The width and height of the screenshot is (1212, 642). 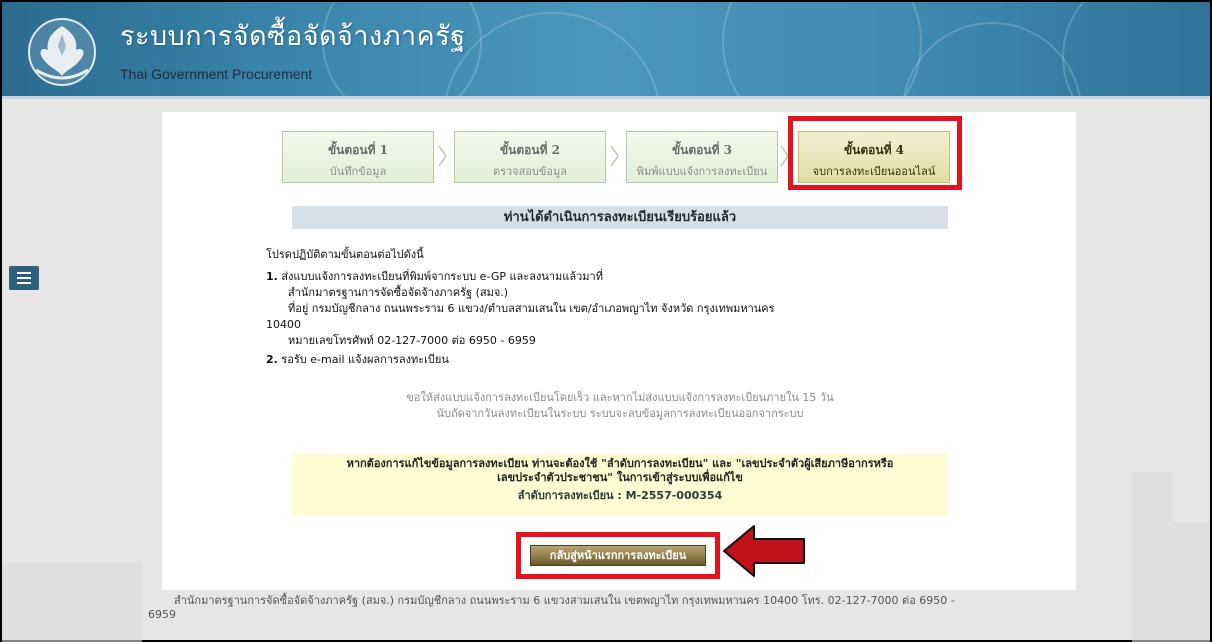 What do you see at coordinates (530, 150) in the screenshot?
I see `step-number: ขั้นตอนที่ 2` at bounding box center [530, 150].